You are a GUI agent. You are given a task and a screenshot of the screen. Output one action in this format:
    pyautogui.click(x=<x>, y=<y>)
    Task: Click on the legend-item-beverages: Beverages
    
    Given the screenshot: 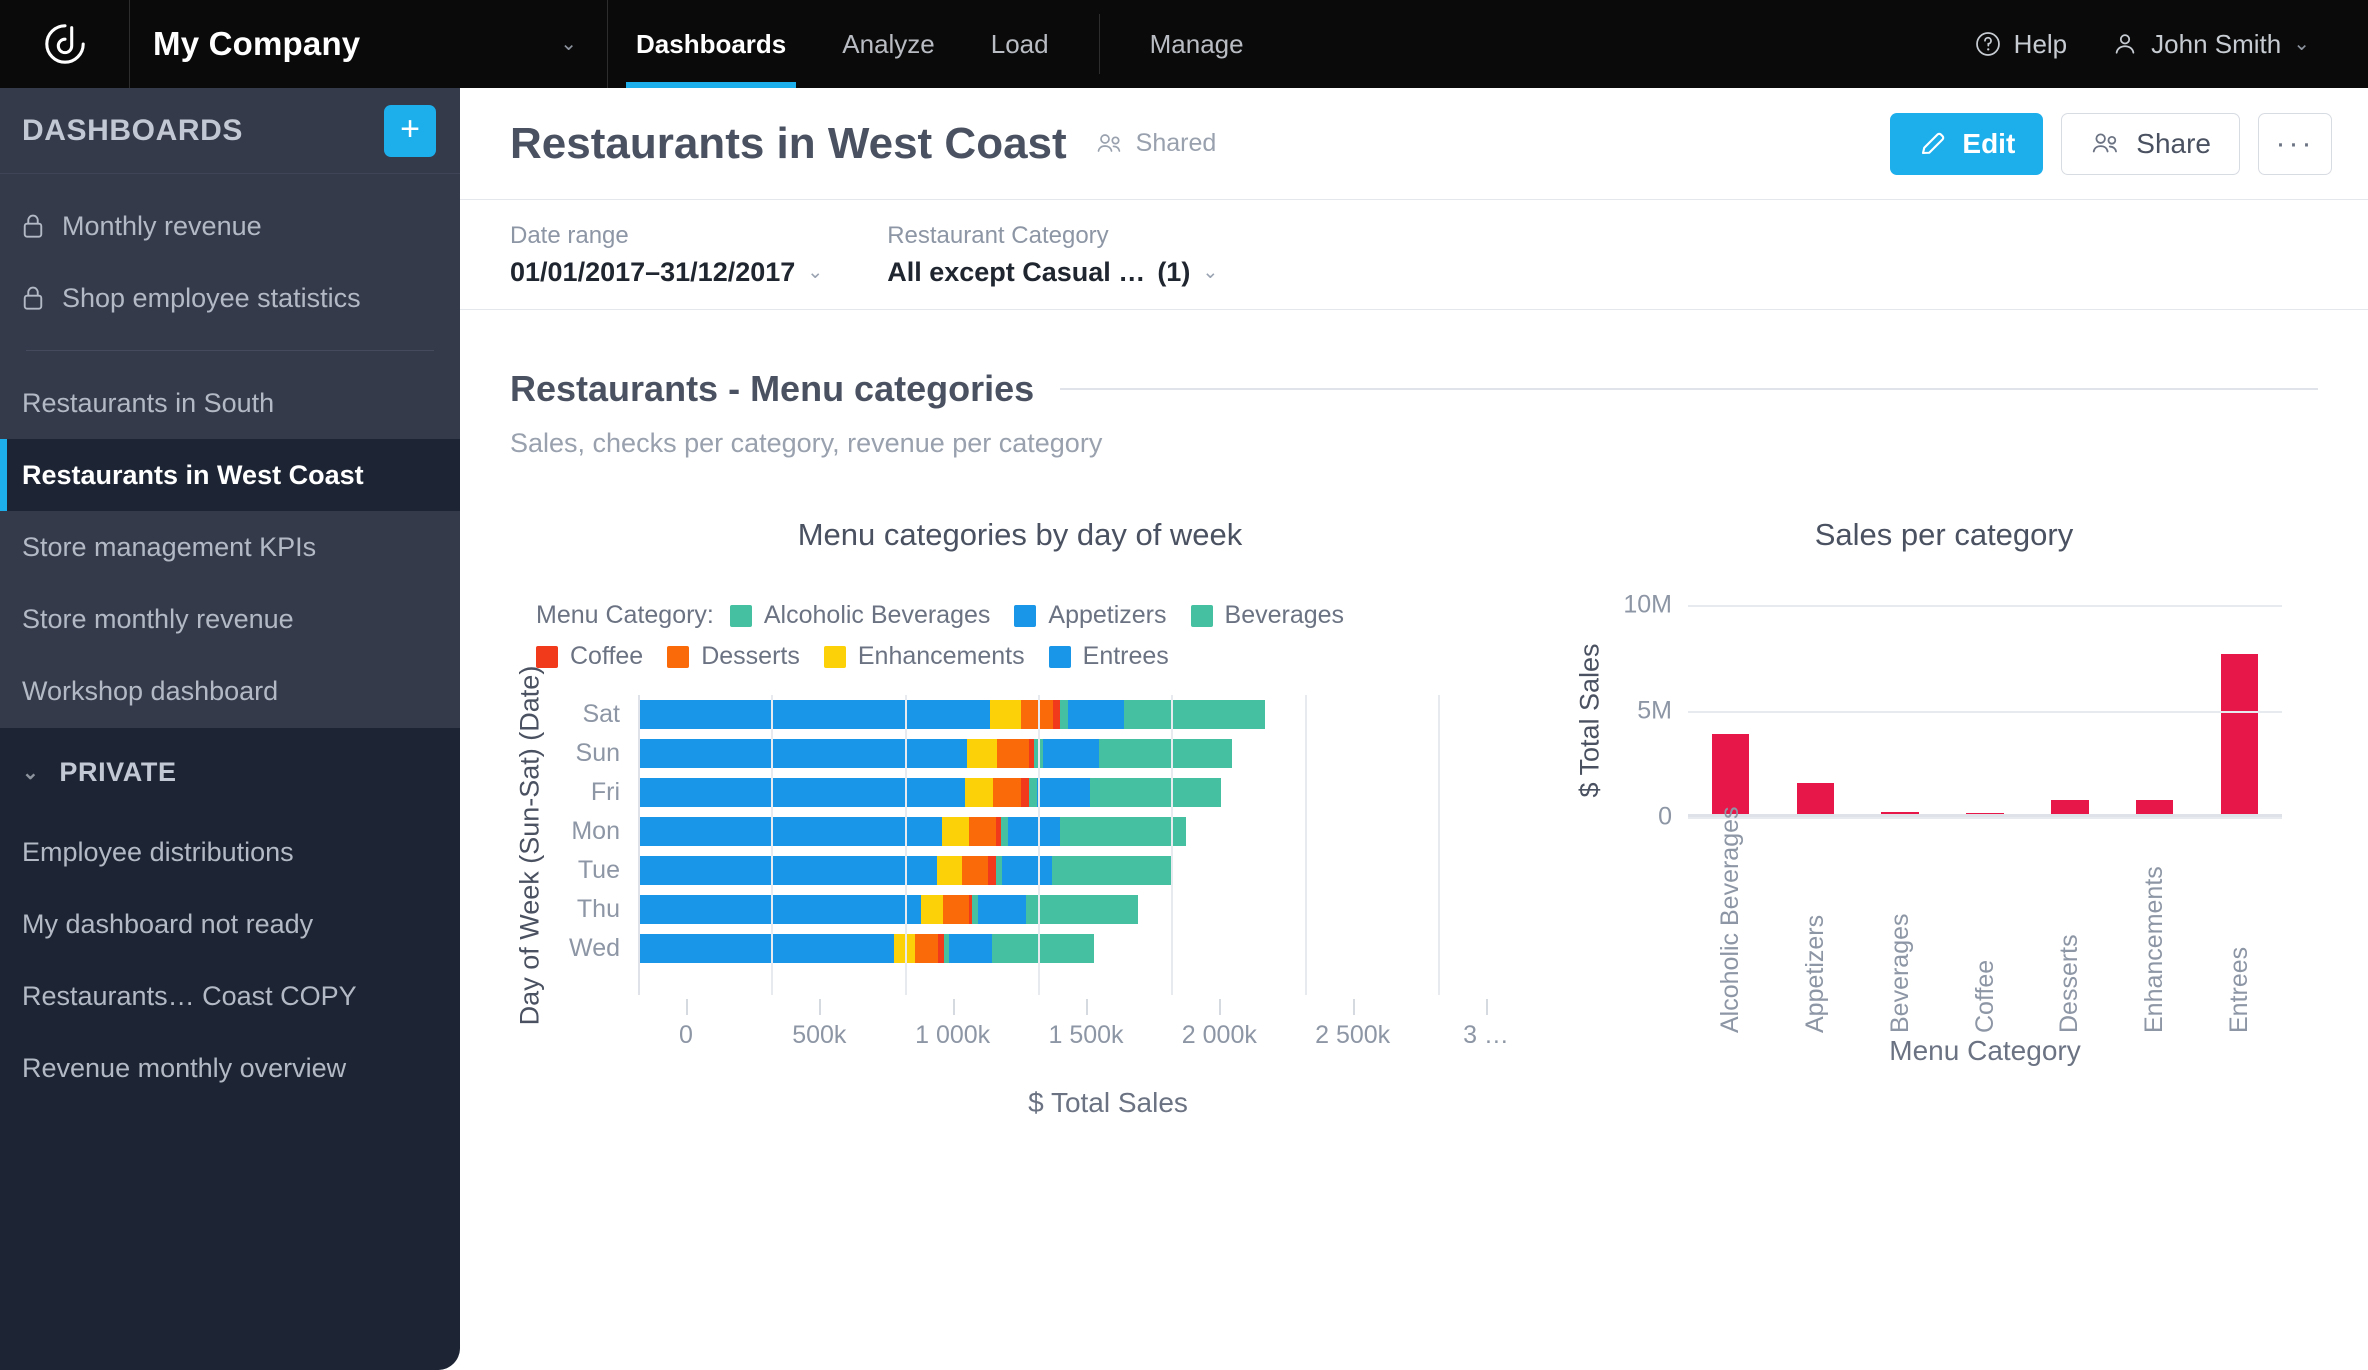 What is the action you would take?
    pyautogui.click(x=1267, y=615)
    